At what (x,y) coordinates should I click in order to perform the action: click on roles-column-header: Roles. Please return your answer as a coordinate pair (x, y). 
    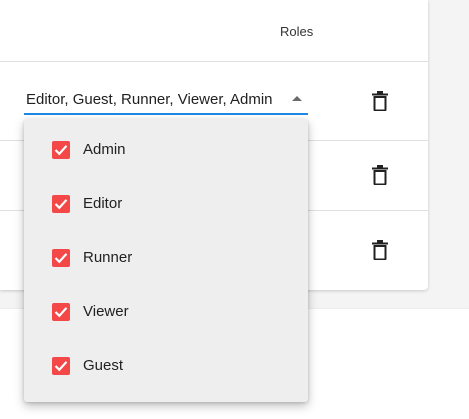
    Looking at the image, I should click on (297, 31).